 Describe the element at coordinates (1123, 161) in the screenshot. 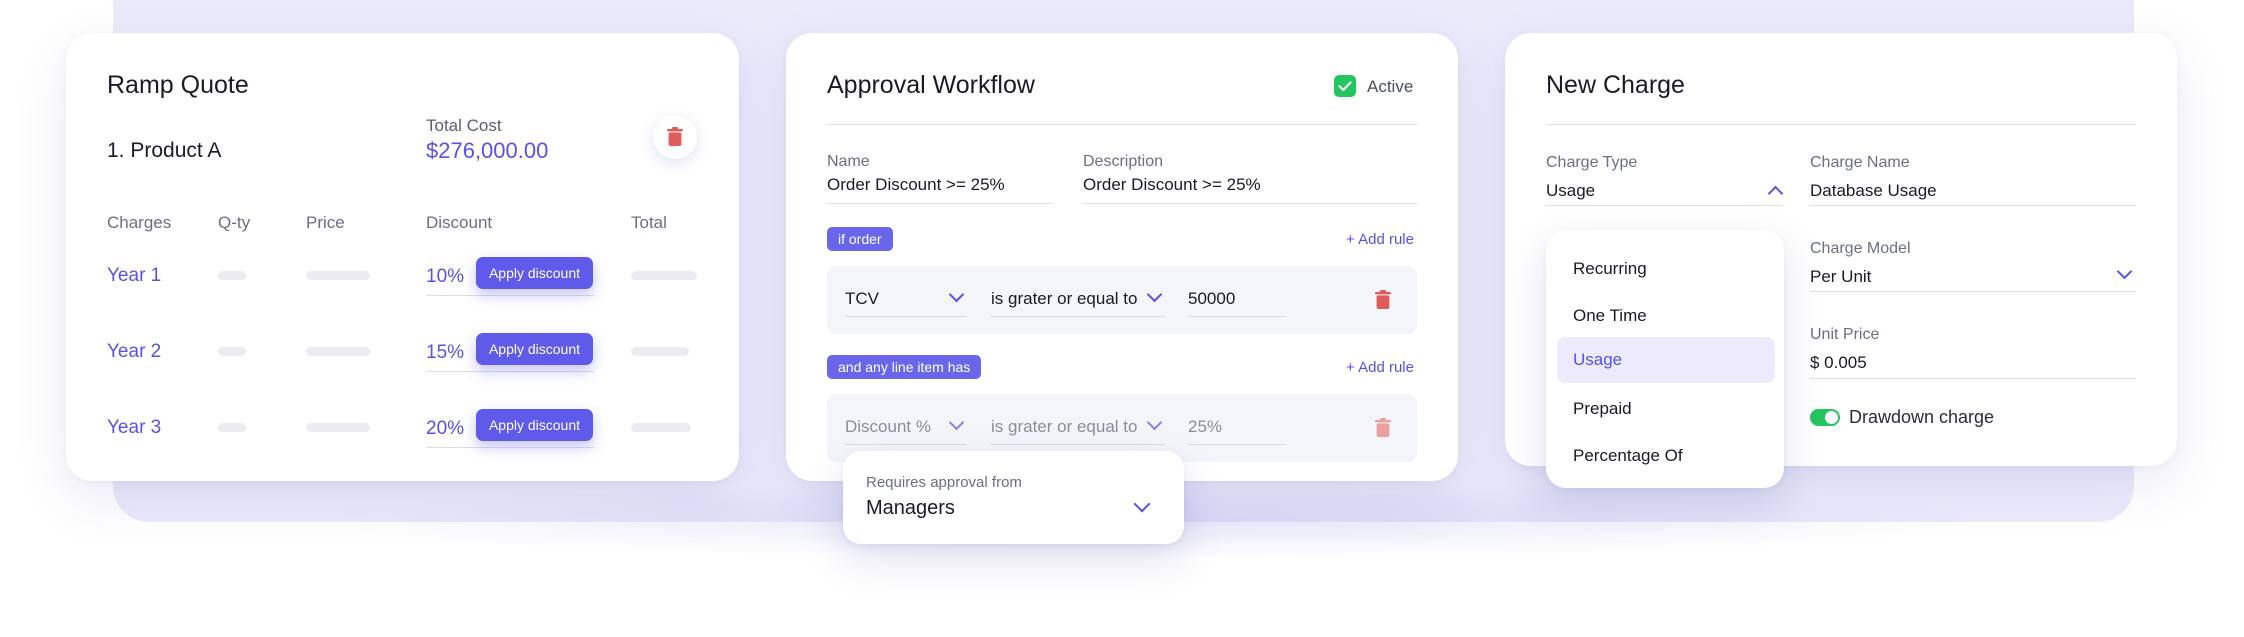

I see `description-label: Description` at that location.